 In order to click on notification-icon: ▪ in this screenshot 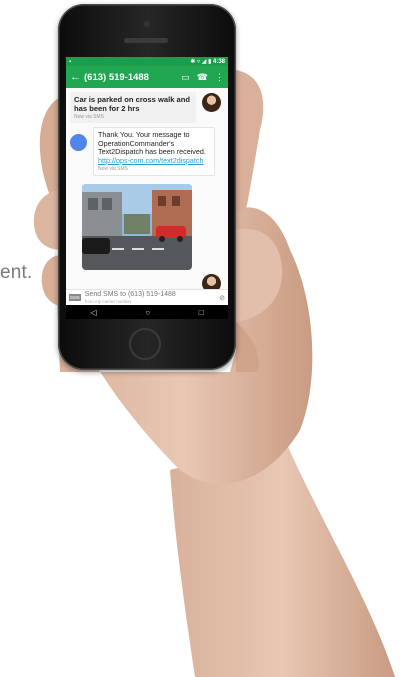, I will do `click(70, 61)`.